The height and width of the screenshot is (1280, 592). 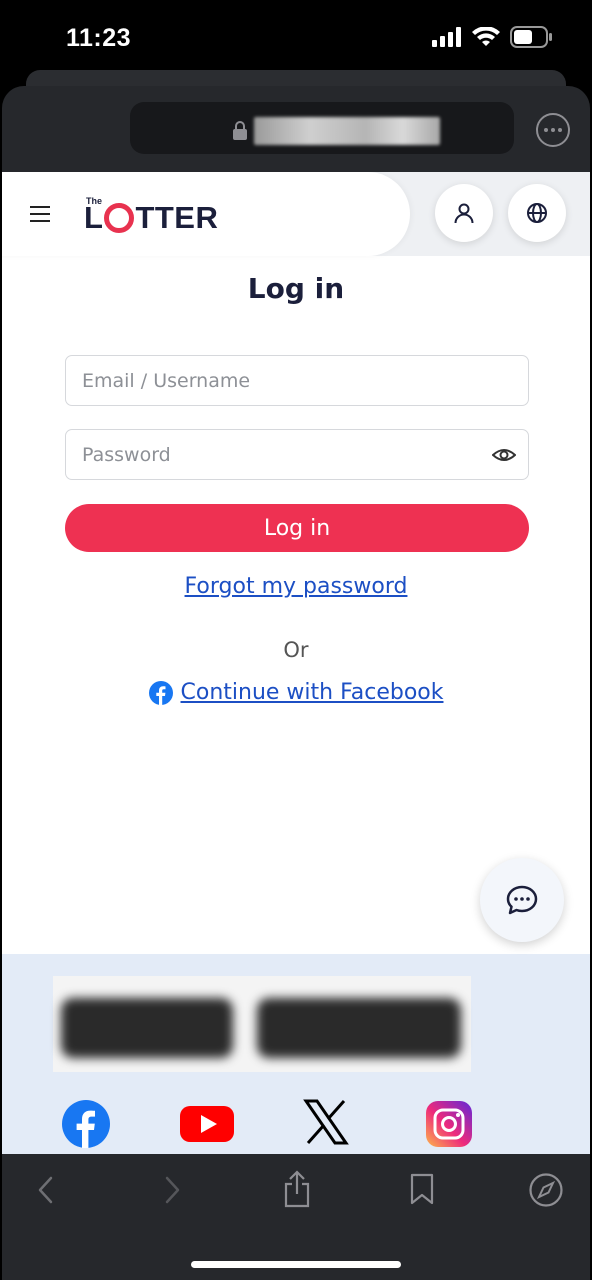 I want to click on chat-button, so click(x=522, y=900).